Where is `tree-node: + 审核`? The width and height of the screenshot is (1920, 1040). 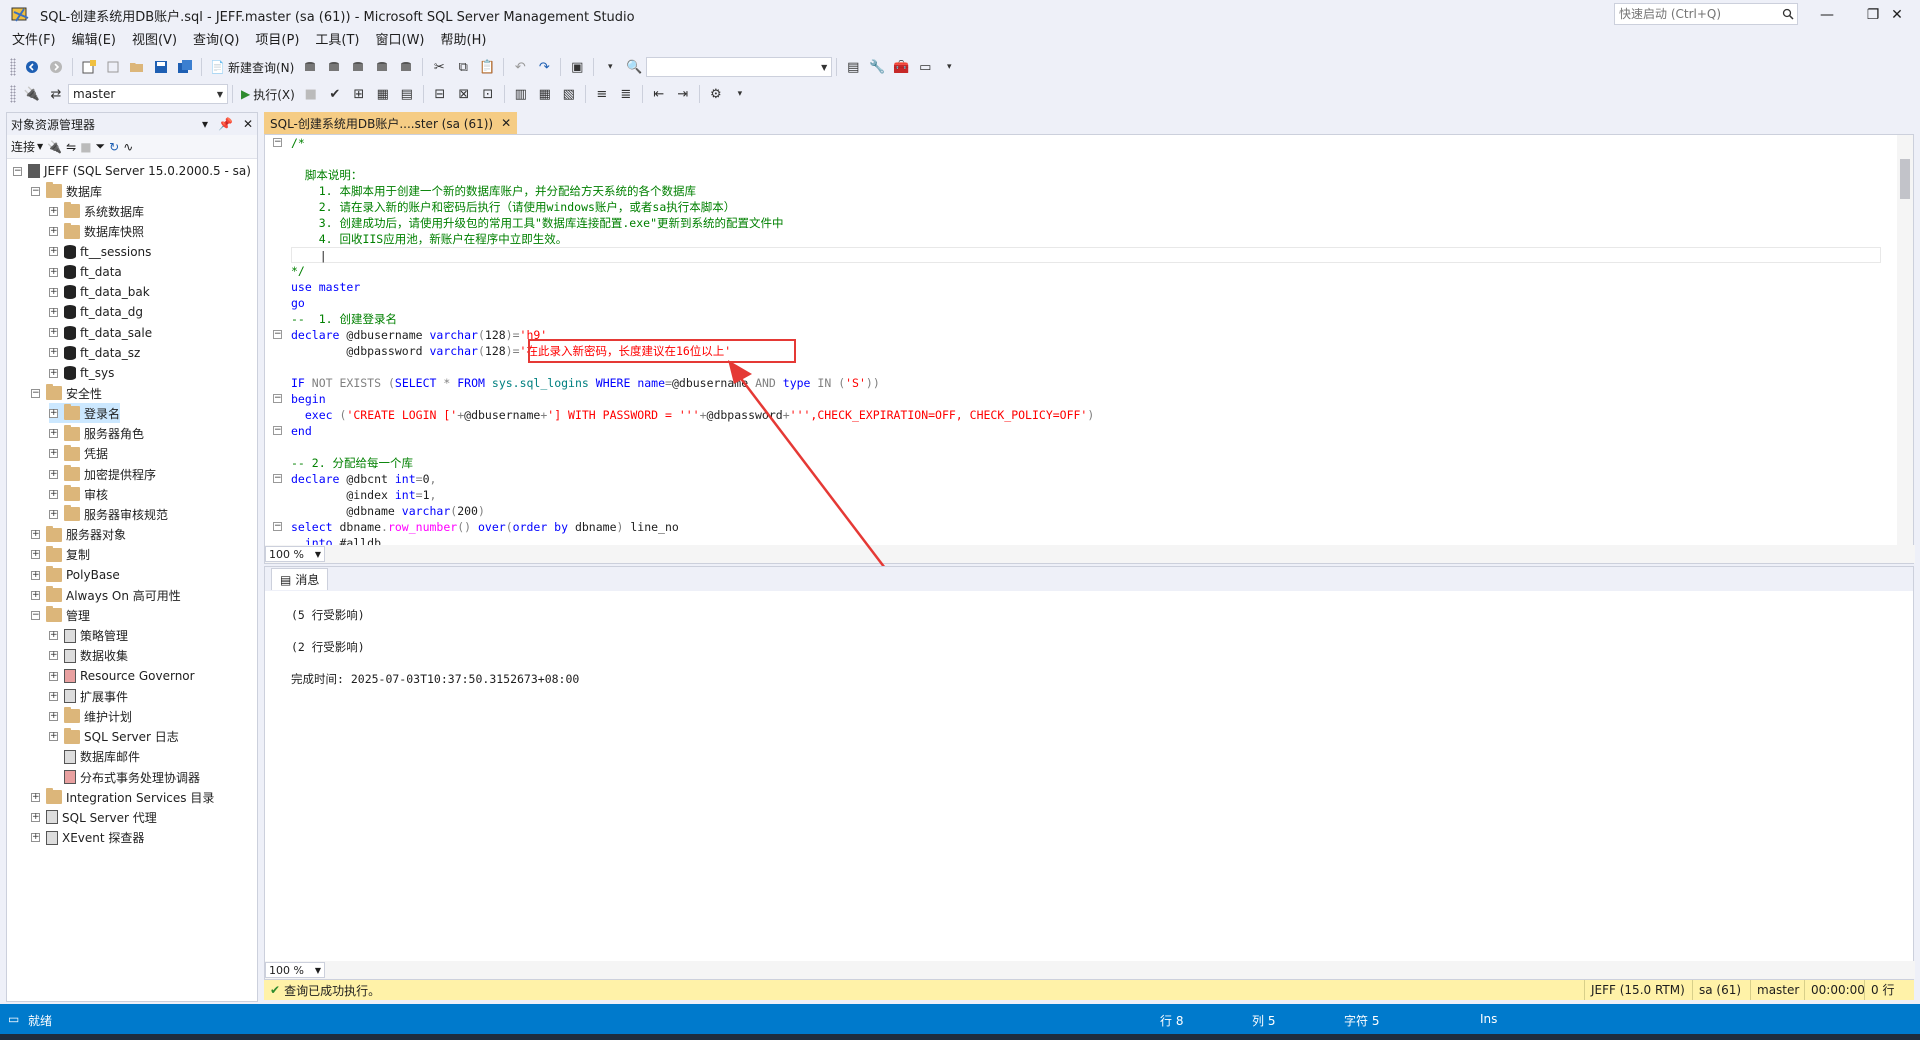
tree-node: + 审核 is located at coordinates (78, 494).